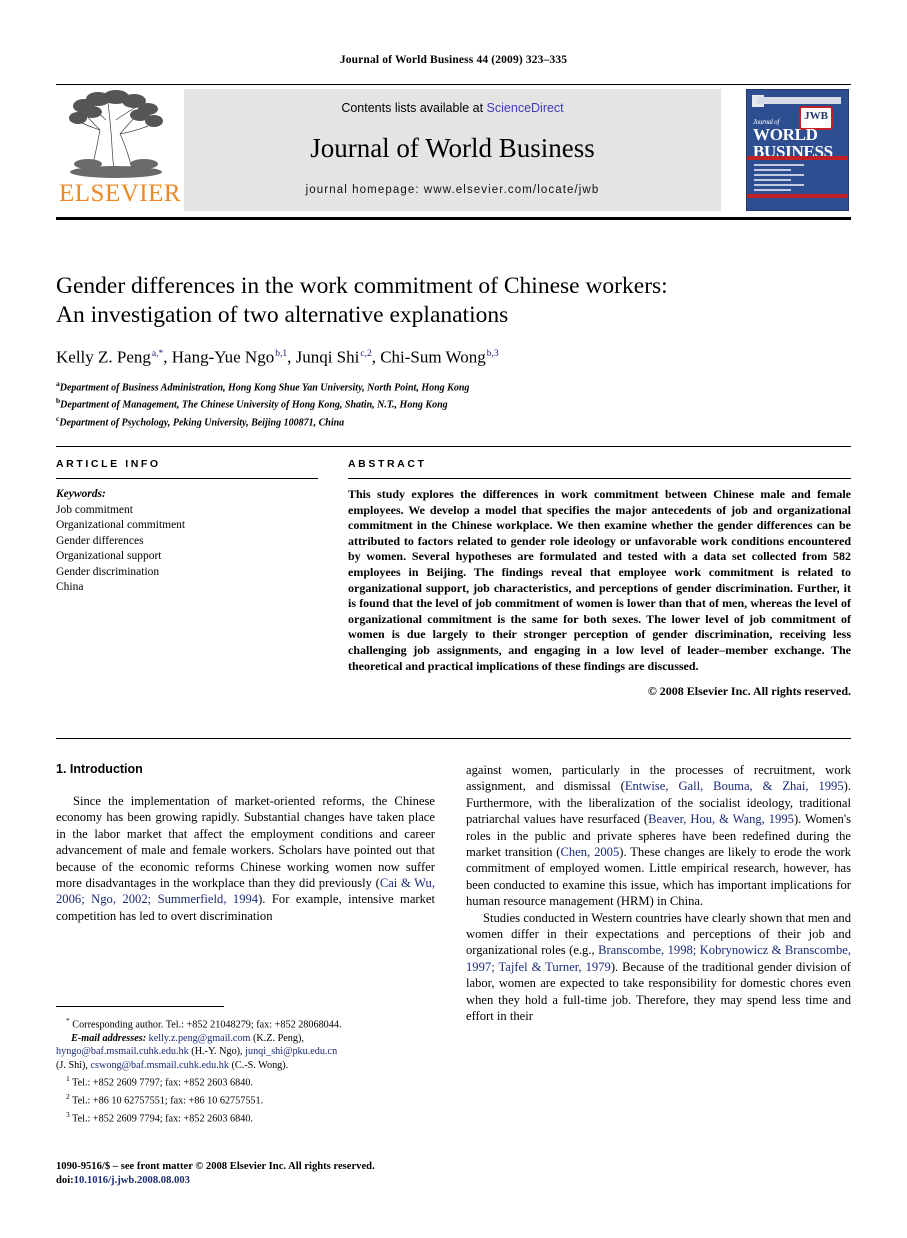  I want to click on elsevier-wordmark: ELSEVIER, so click(120, 193).